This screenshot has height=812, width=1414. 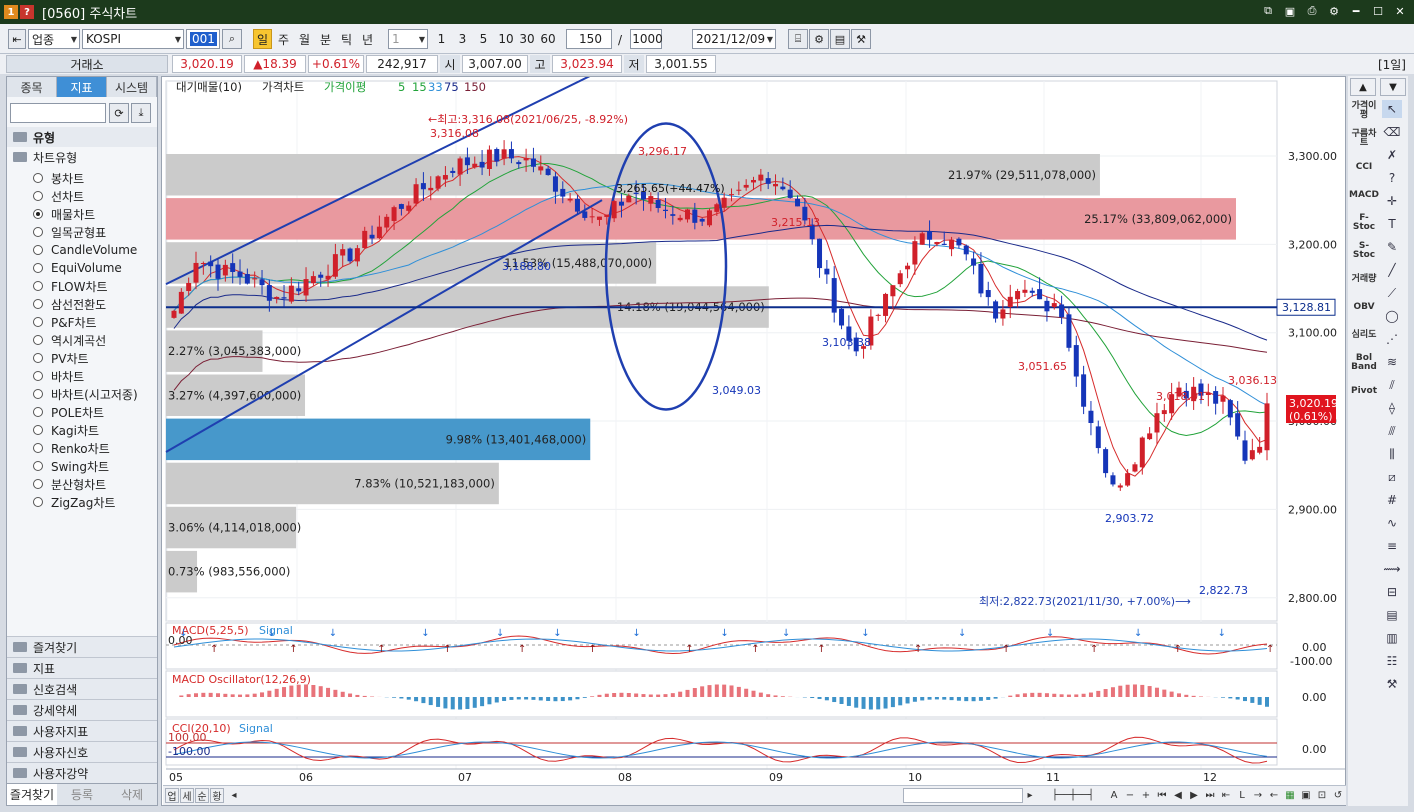 What do you see at coordinates (69, 304) in the screenshot?
I see `chart-type-option: 삼선전환도` at bounding box center [69, 304].